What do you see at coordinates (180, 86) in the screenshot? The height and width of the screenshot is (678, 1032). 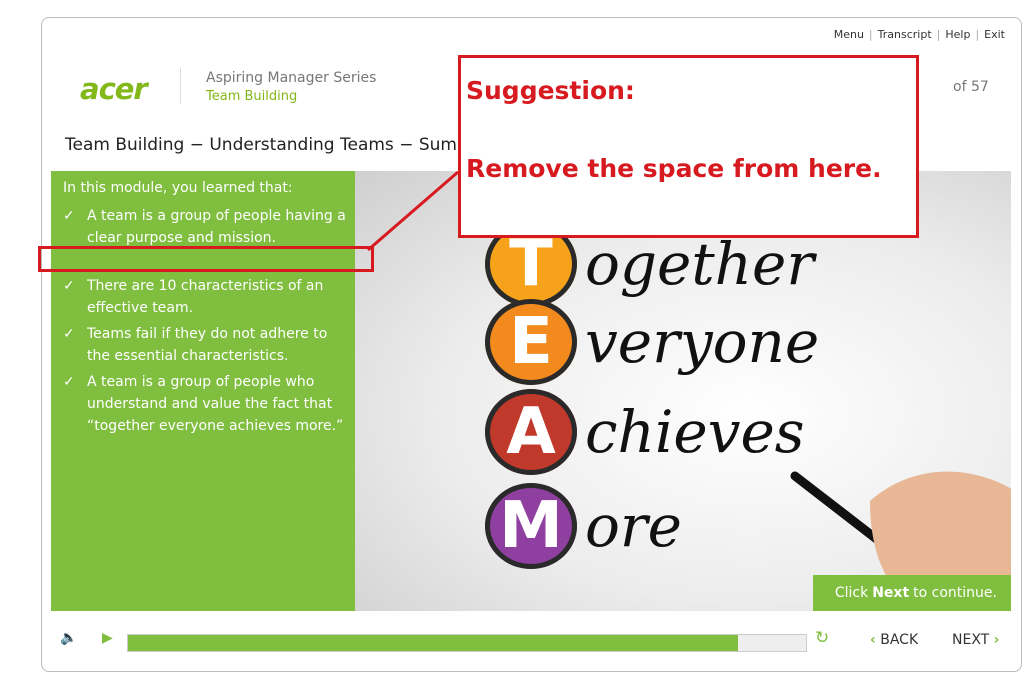 I see `logo-divider` at bounding box center [180, 86].